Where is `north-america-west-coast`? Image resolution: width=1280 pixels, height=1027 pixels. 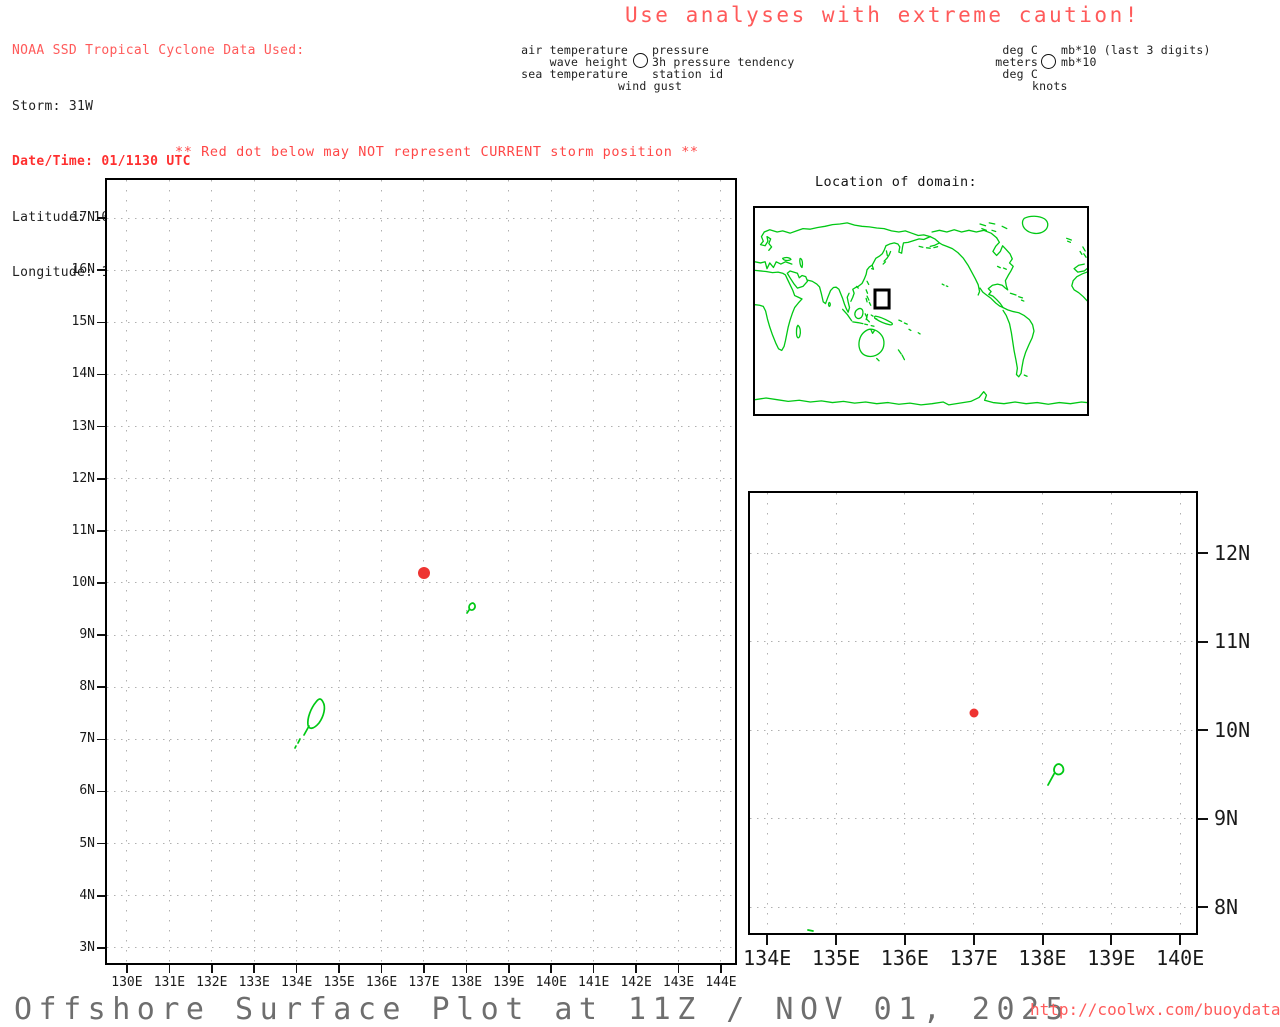 north-america-west-coast is located at coordinates (966, 272).